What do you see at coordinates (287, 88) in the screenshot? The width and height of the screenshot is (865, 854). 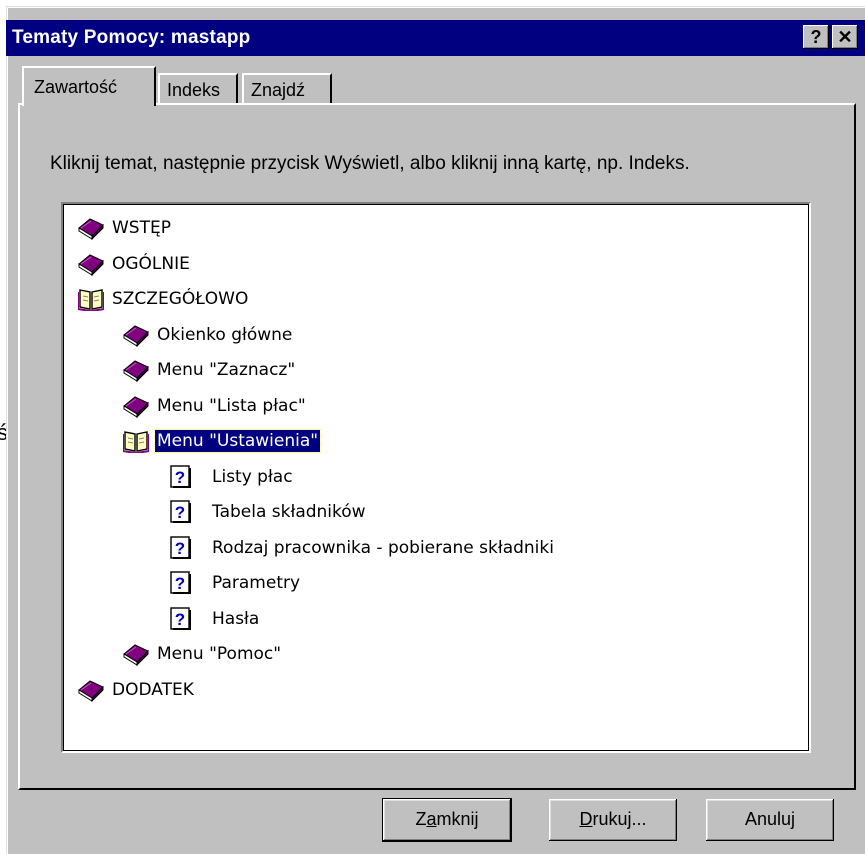 I see `tab-find: Znajdź` at bounding box center [287, 88].